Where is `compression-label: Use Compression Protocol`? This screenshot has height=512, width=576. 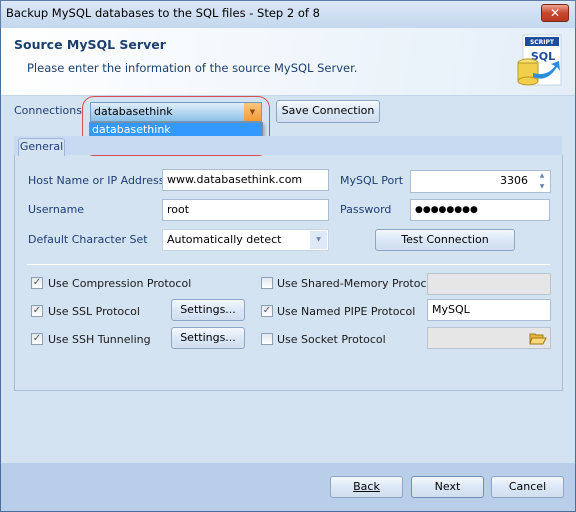
compression-label: Use Compression Protocol is located at coordinates (120, 283).